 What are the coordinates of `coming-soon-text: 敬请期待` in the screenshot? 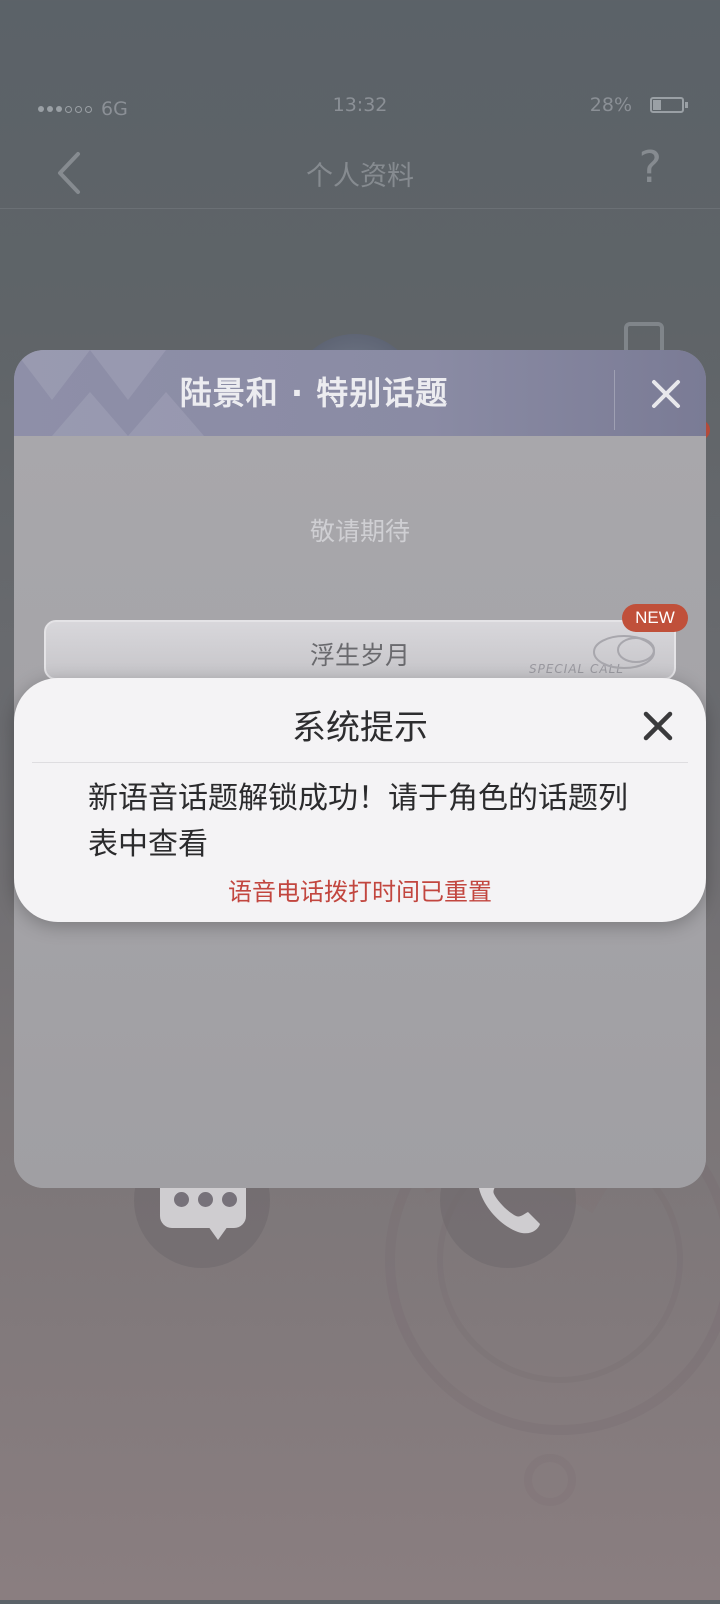 It's located at (359, 531).